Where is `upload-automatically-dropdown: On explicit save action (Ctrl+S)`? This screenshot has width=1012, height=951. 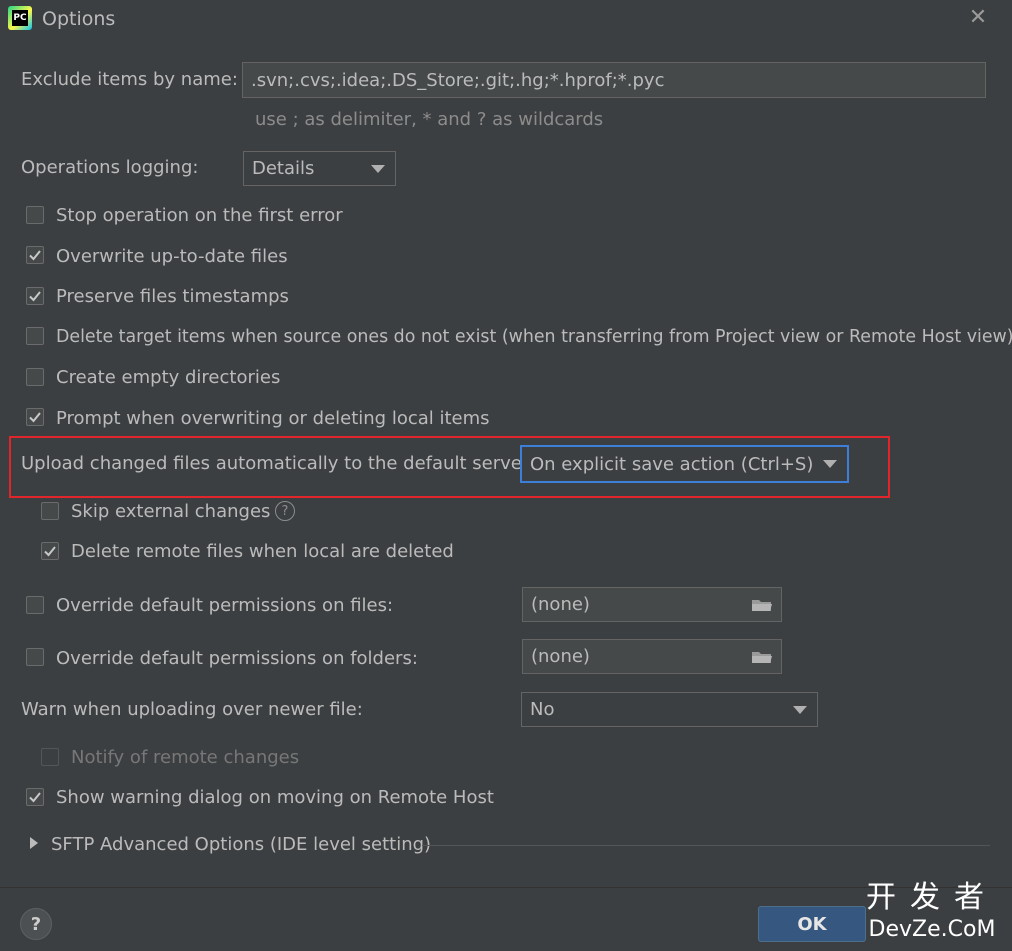
upload-automatically-dropdown: On explicit save action (Ctrl+S) is located at coordinates (684, 464).